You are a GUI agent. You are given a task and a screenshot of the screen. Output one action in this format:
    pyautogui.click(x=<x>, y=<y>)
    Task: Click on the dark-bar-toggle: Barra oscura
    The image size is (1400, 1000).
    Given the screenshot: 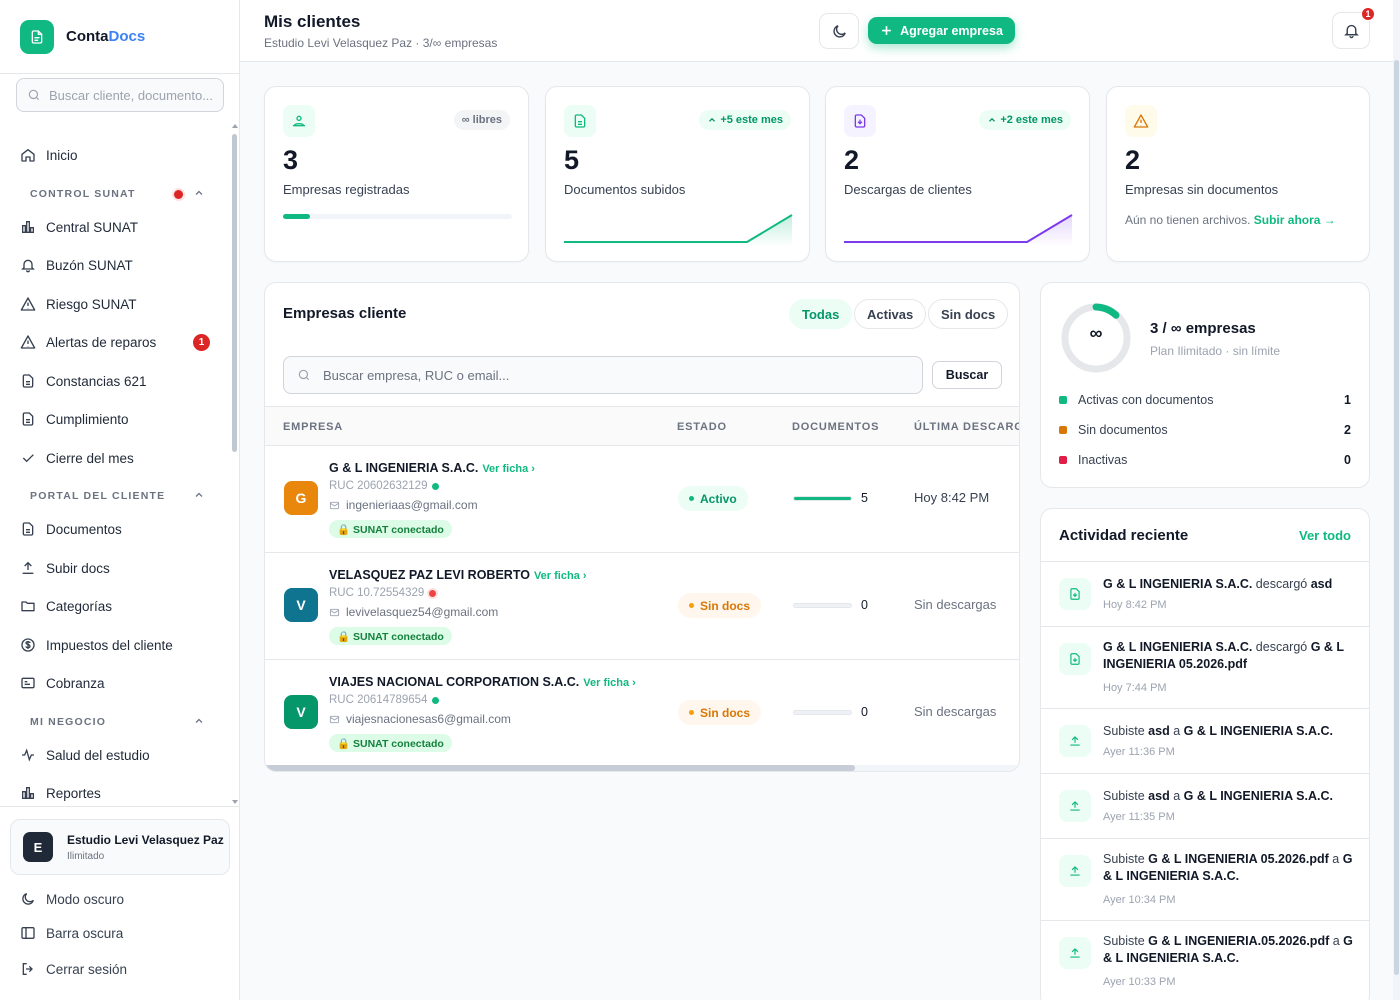 What is the action you would take?
    pyautogui.click(x=115, y=933)
    